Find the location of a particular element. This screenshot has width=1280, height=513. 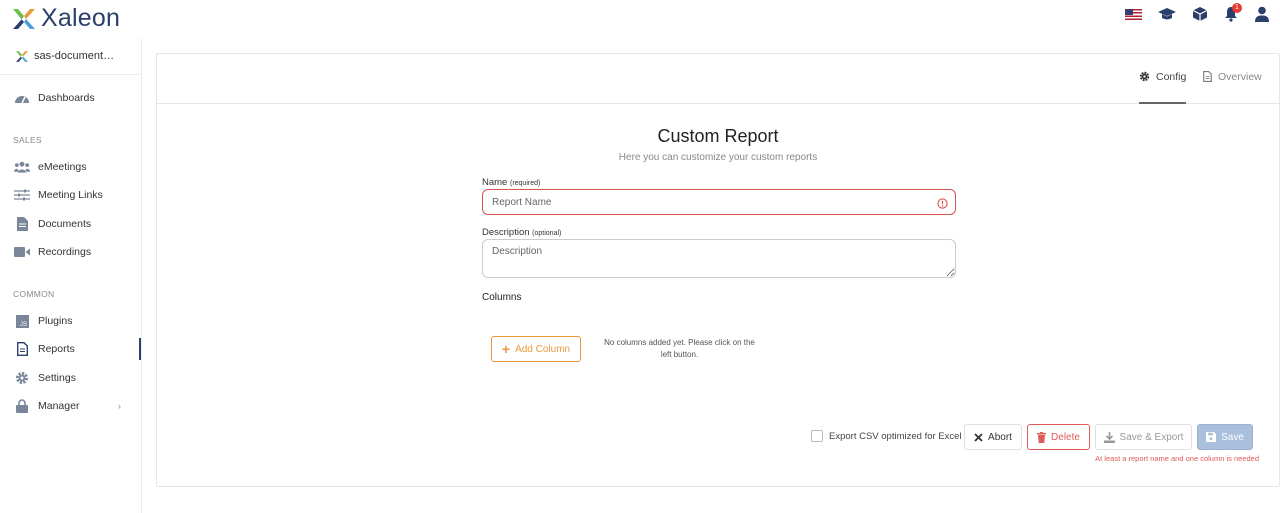

save-button: Save is located at coordinates (1225, 437).